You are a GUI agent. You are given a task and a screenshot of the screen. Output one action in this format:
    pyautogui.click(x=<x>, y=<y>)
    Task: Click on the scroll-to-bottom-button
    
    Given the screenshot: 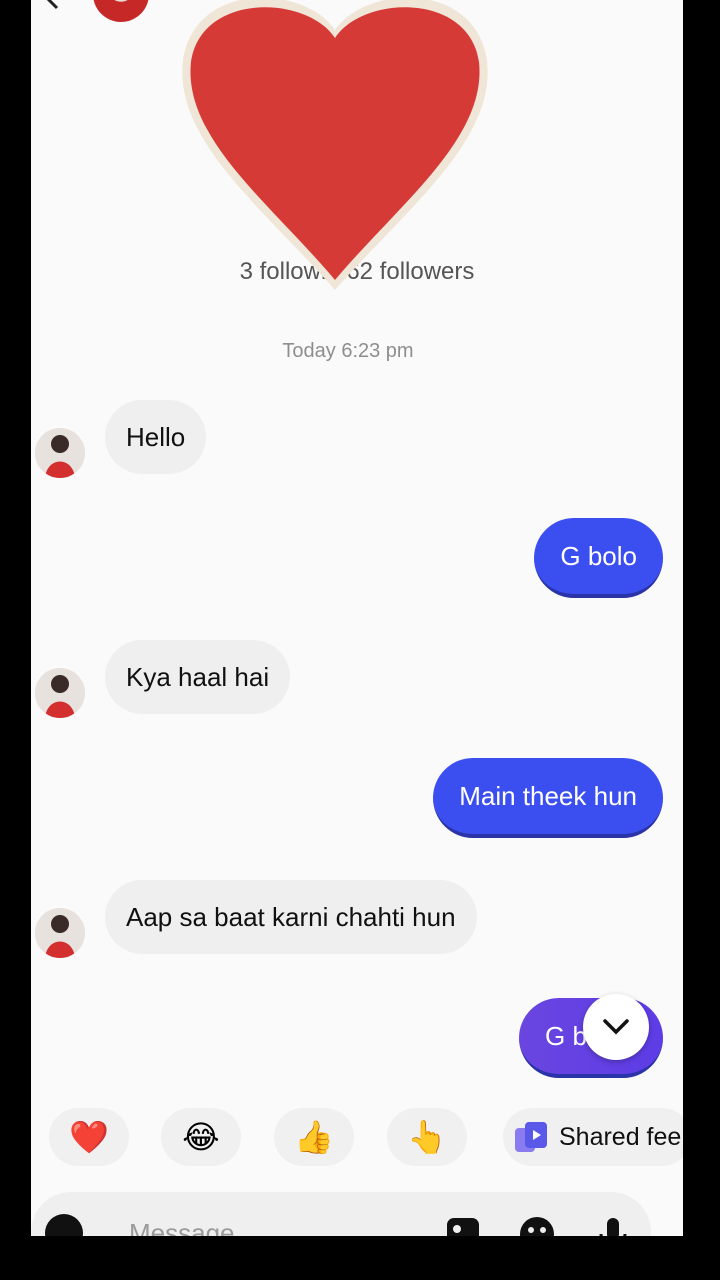 What is the action you would take?
    pyautogui.click(x=616, y=1027)
    